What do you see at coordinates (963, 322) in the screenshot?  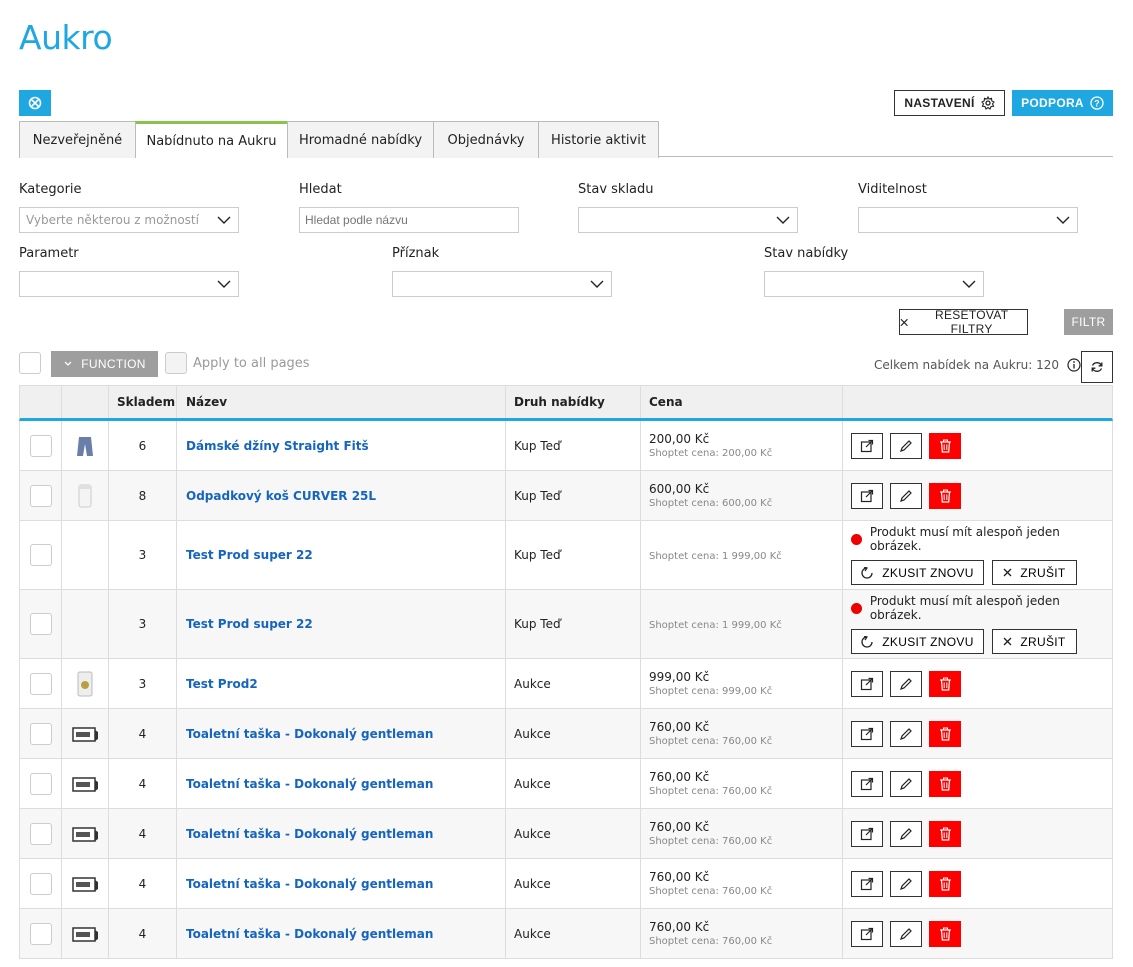 I see `reset-filters-button: RESETOVAT FILTRY` at bounding box center [963, 322].